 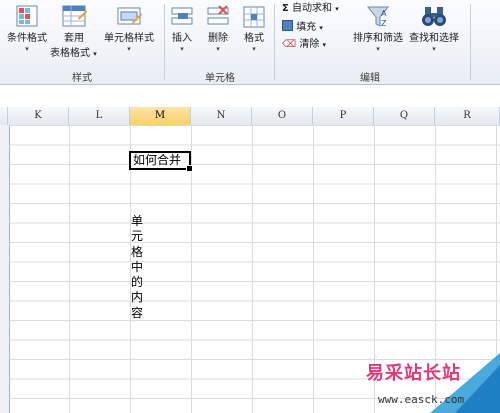 What do you see at coordinates (129, 16) in the screenshot?
I see `cell-styles-icon` at bounding box center [129, 16].